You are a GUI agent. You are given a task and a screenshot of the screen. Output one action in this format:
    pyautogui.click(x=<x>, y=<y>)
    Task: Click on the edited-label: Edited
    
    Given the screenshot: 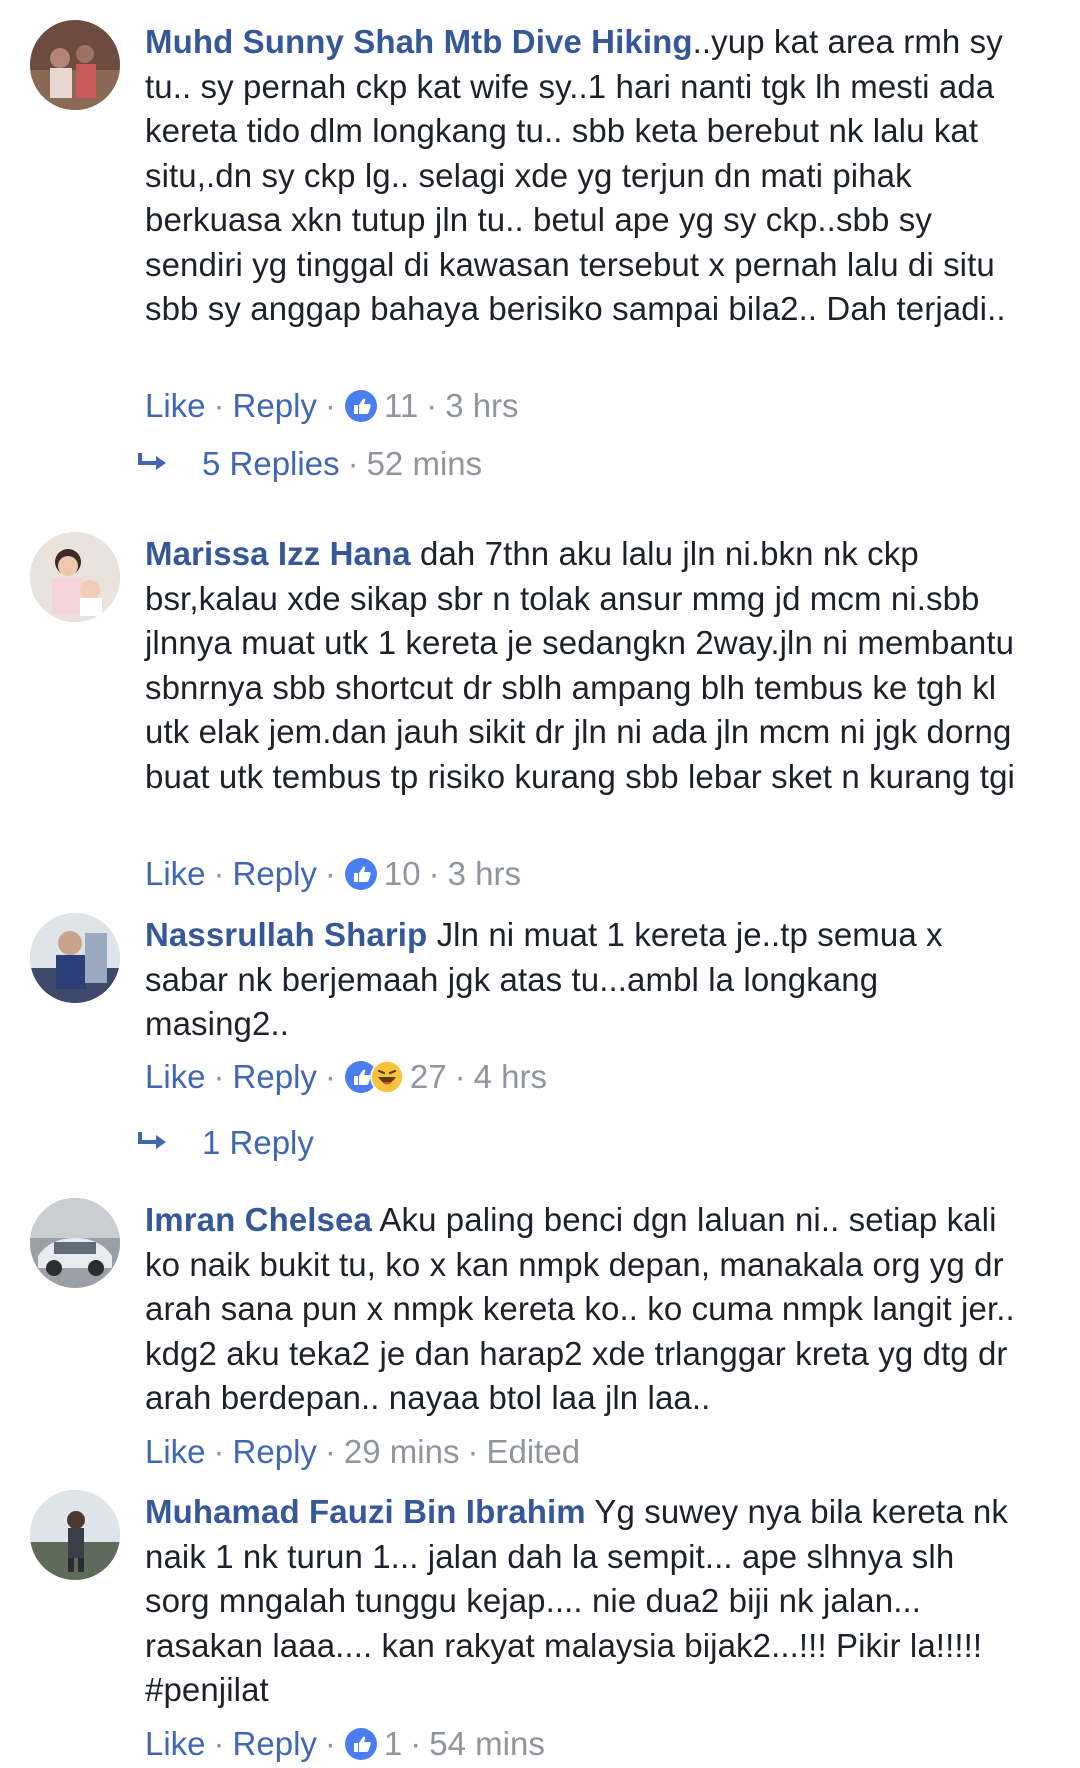 What is the action you would take?
    pyautogui.click(x=533, y=1452)
    